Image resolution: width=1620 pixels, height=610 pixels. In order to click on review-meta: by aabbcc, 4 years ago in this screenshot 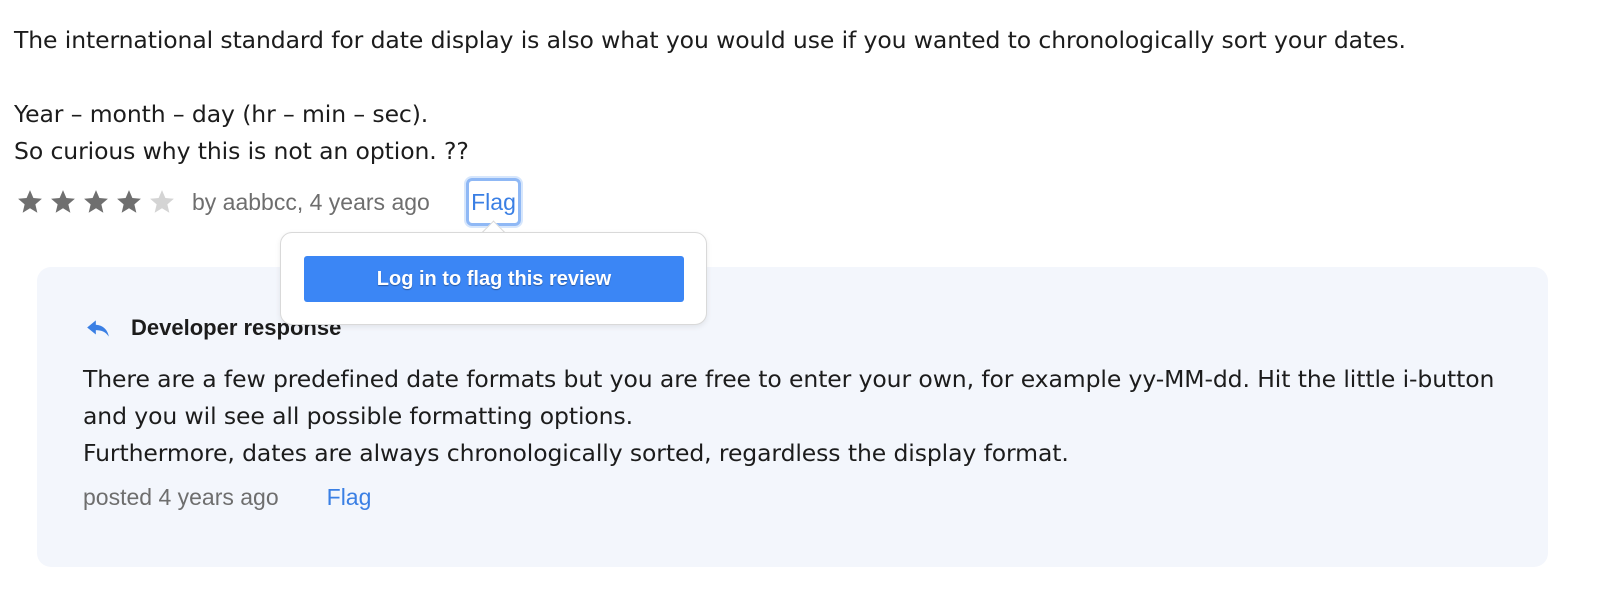, I will do `click(223, 202)`.